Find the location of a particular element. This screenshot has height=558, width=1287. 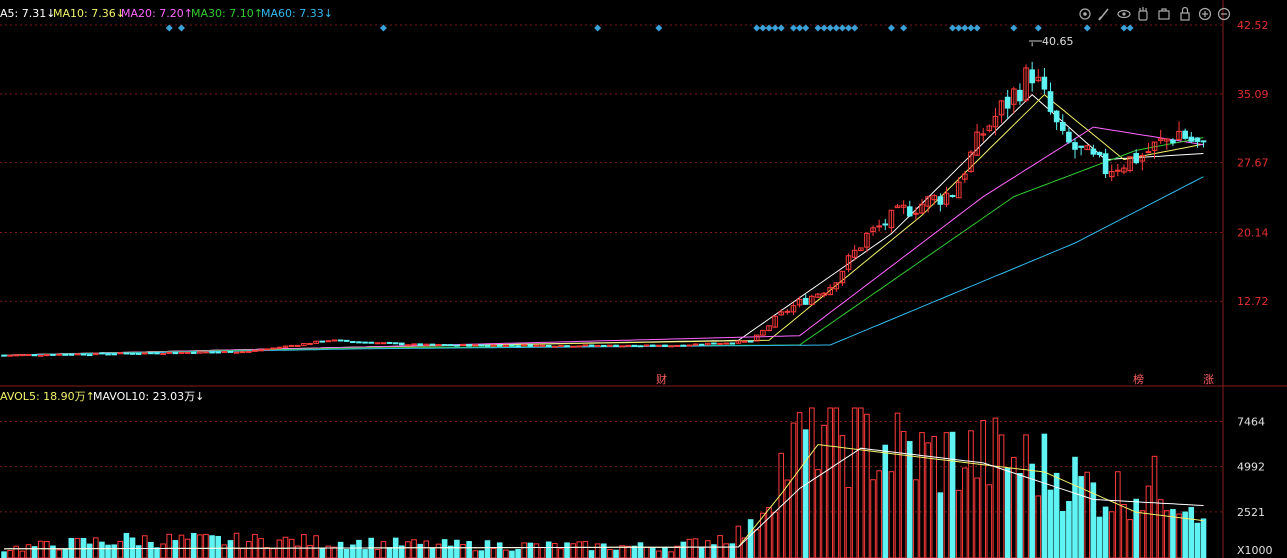

annotation-zhang: 涨 is located at coordinates (1208, 379).